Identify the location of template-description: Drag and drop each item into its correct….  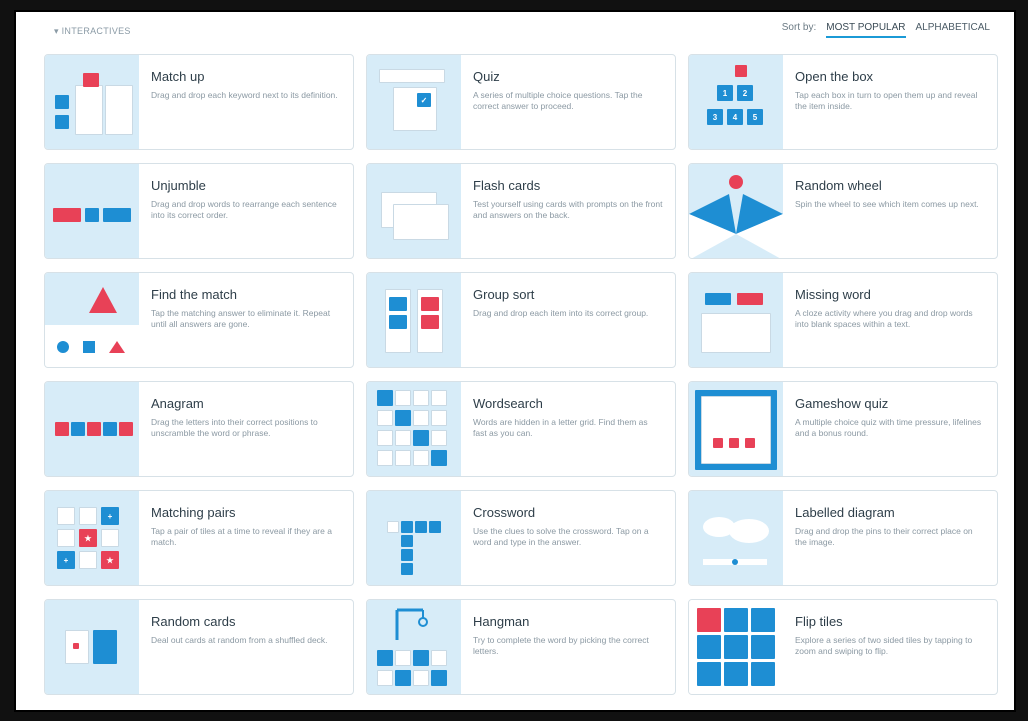
(561, 313).